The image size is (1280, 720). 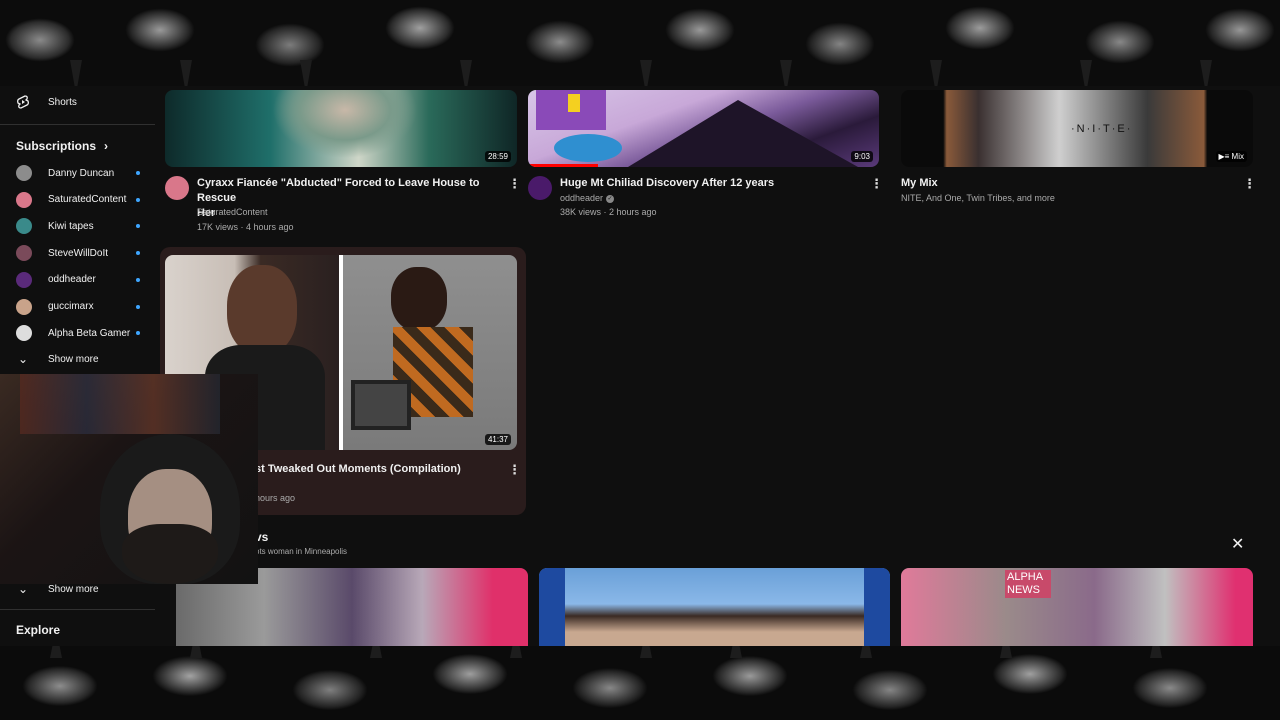 I want to click on subscription-item: oddheader, so click(x=78, y=279).